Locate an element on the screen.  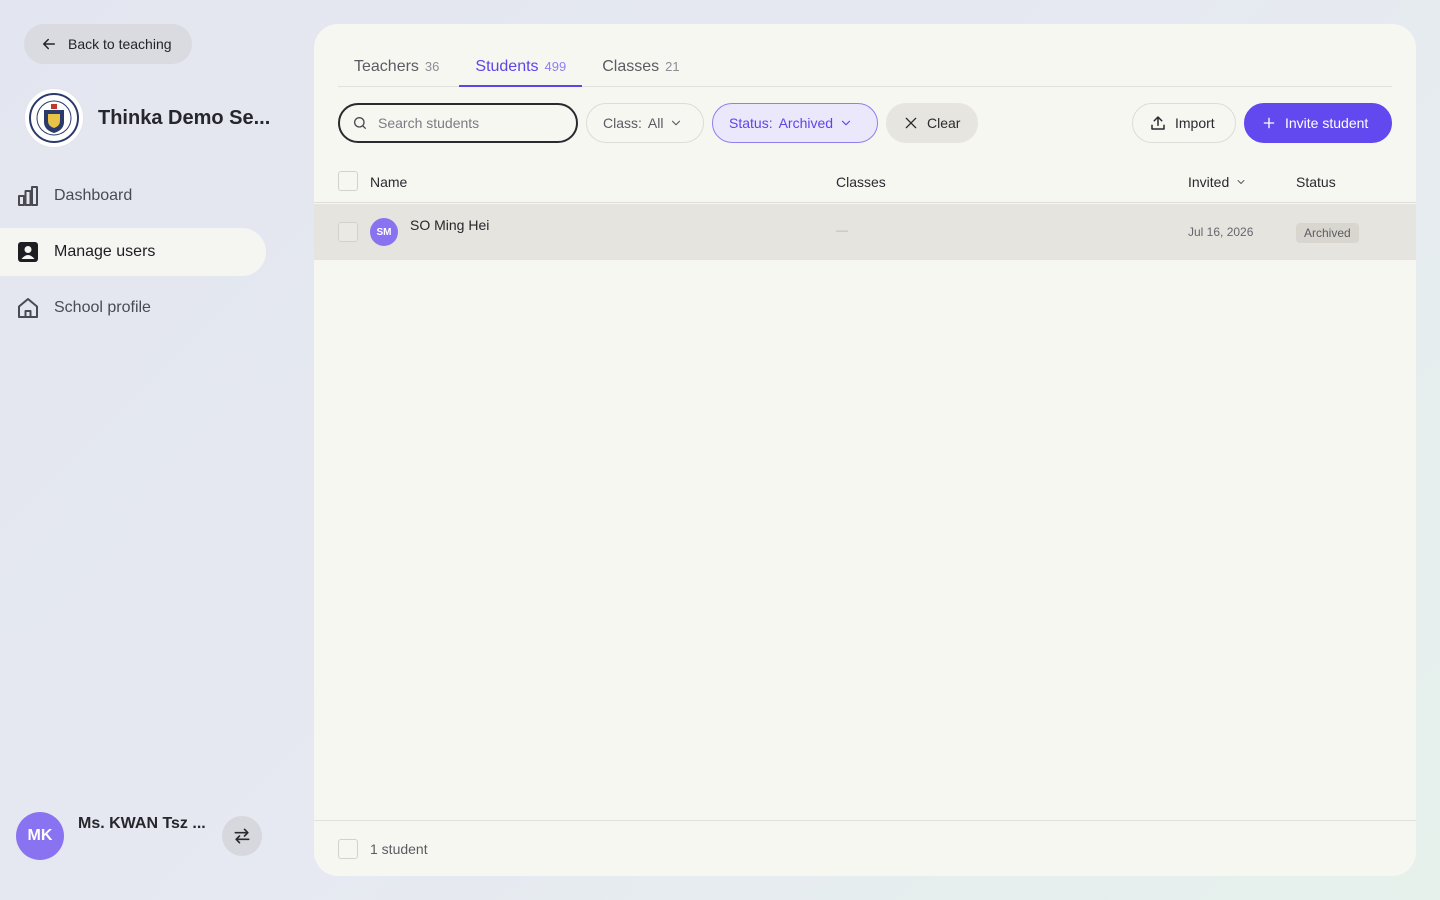
invite-student-button: Invite student is located at coordinates (1318, 123).